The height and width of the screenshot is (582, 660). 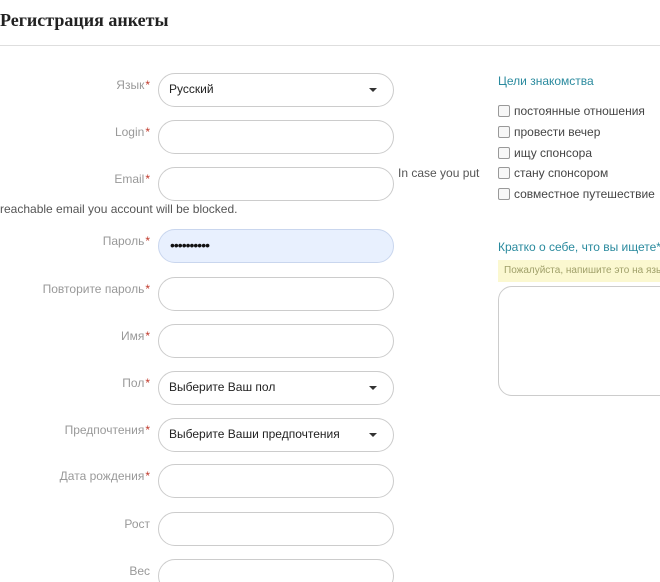 I want to click on password-repeat-row: Повторите пароль*, so click(x=240, y=295).